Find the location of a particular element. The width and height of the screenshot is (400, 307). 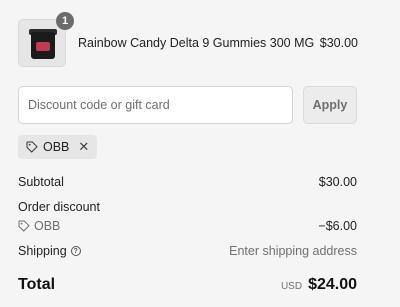

total-line: Total USD $24.00 is located at coordinates (187, 285).